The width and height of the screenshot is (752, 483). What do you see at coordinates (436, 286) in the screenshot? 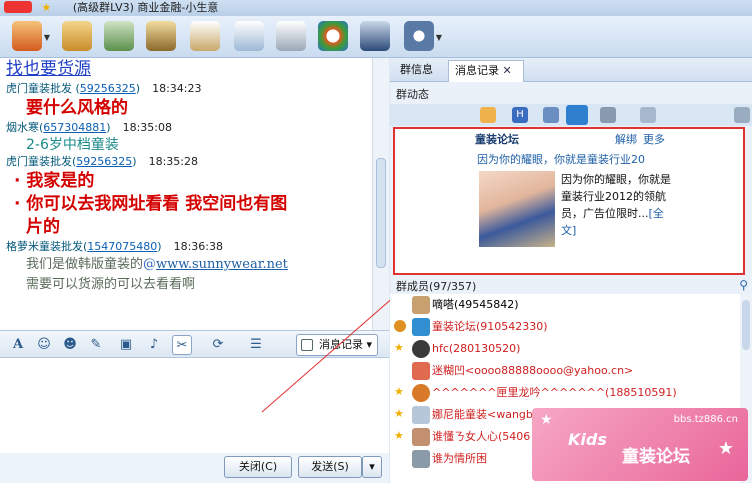
I see `members-label: 群成员(97/357)` at bounding box center [436, 286].